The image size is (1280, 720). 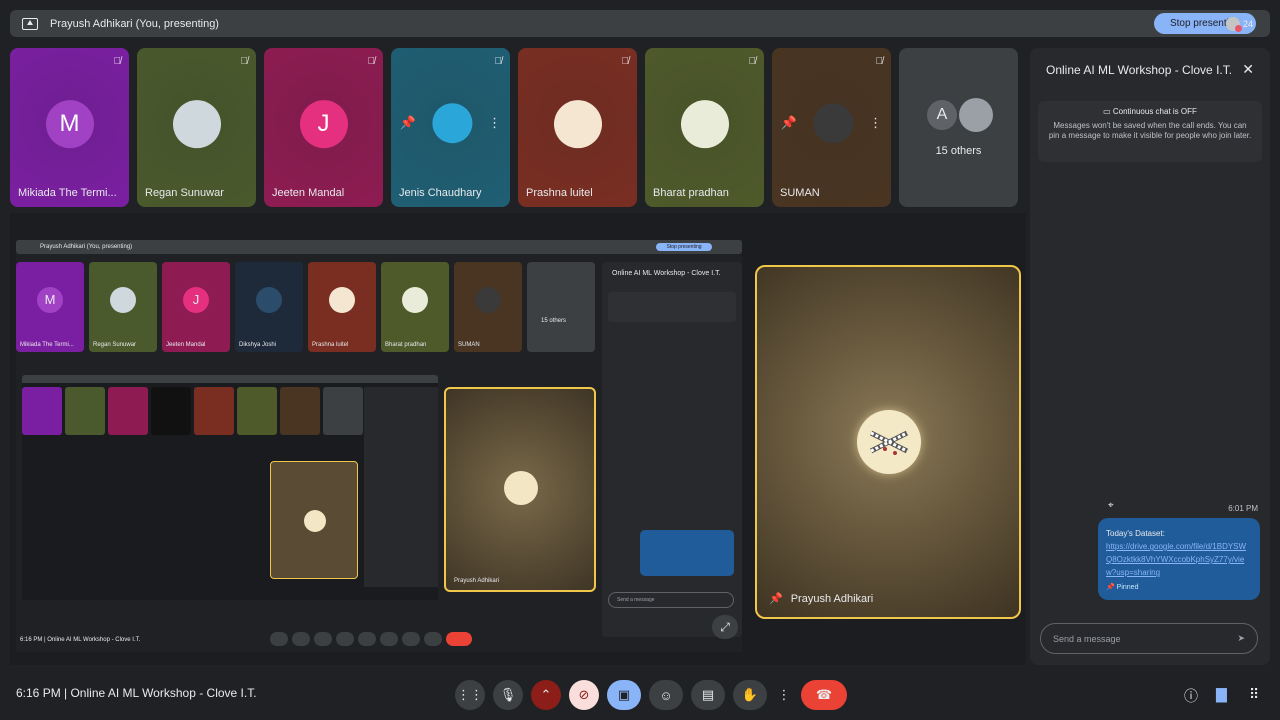 I want to click on shared-stop-presenting: Stop presenting, so click(x=684, y=247).